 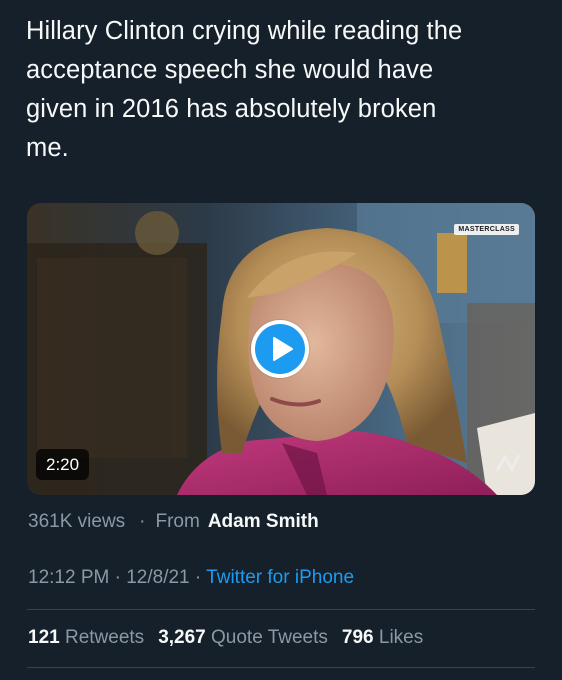 What do you see at coordinates (63, 464) in the screenshot?
I see `video-duration-badge: 2:20` at bounding box center [63, 464].